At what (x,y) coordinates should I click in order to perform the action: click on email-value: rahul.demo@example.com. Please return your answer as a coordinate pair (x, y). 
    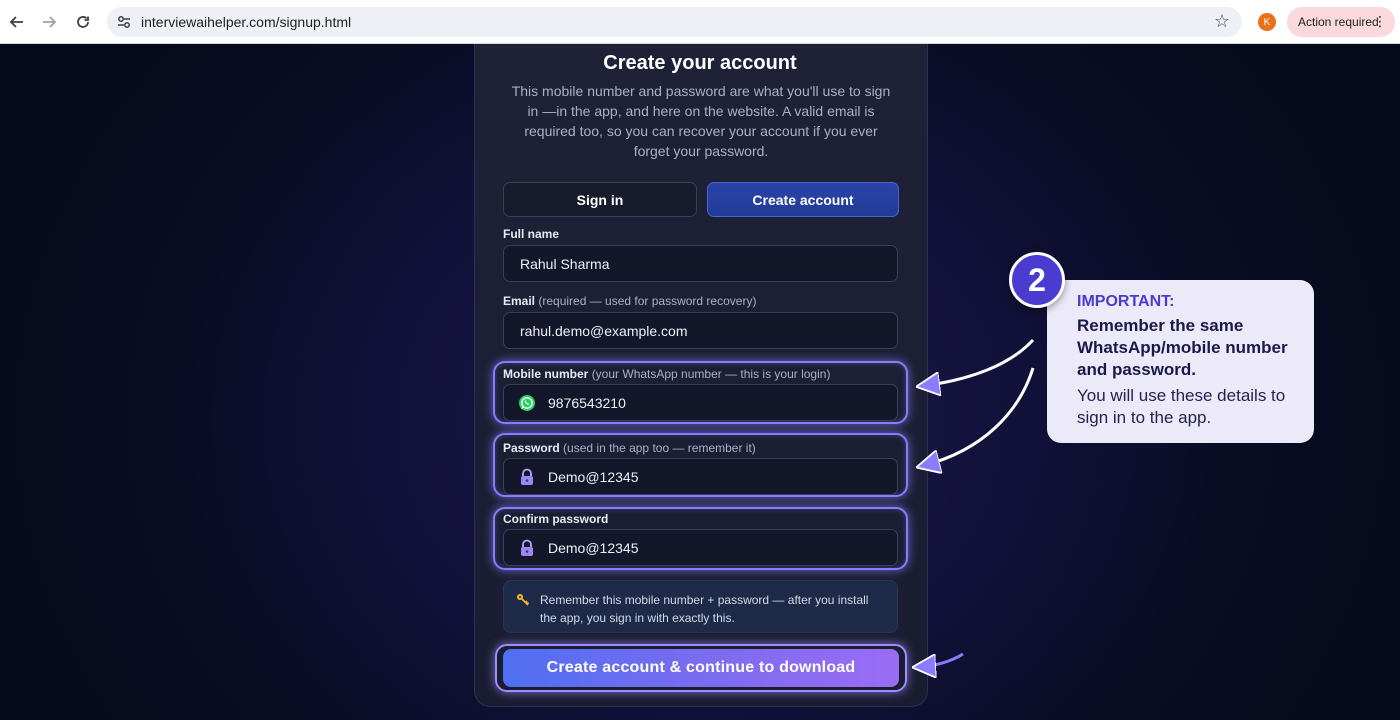
    Looking at the image, I should click on (604, 330).